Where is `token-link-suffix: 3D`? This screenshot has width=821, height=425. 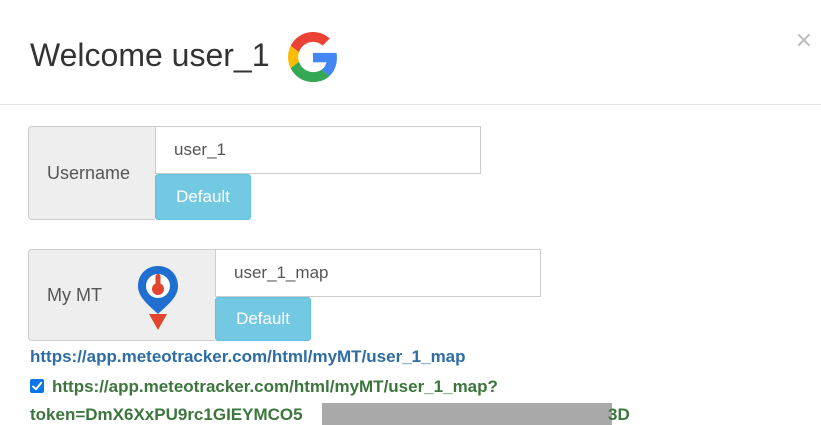 token-link-suffix: 3D is located at coordinates (619, 415).